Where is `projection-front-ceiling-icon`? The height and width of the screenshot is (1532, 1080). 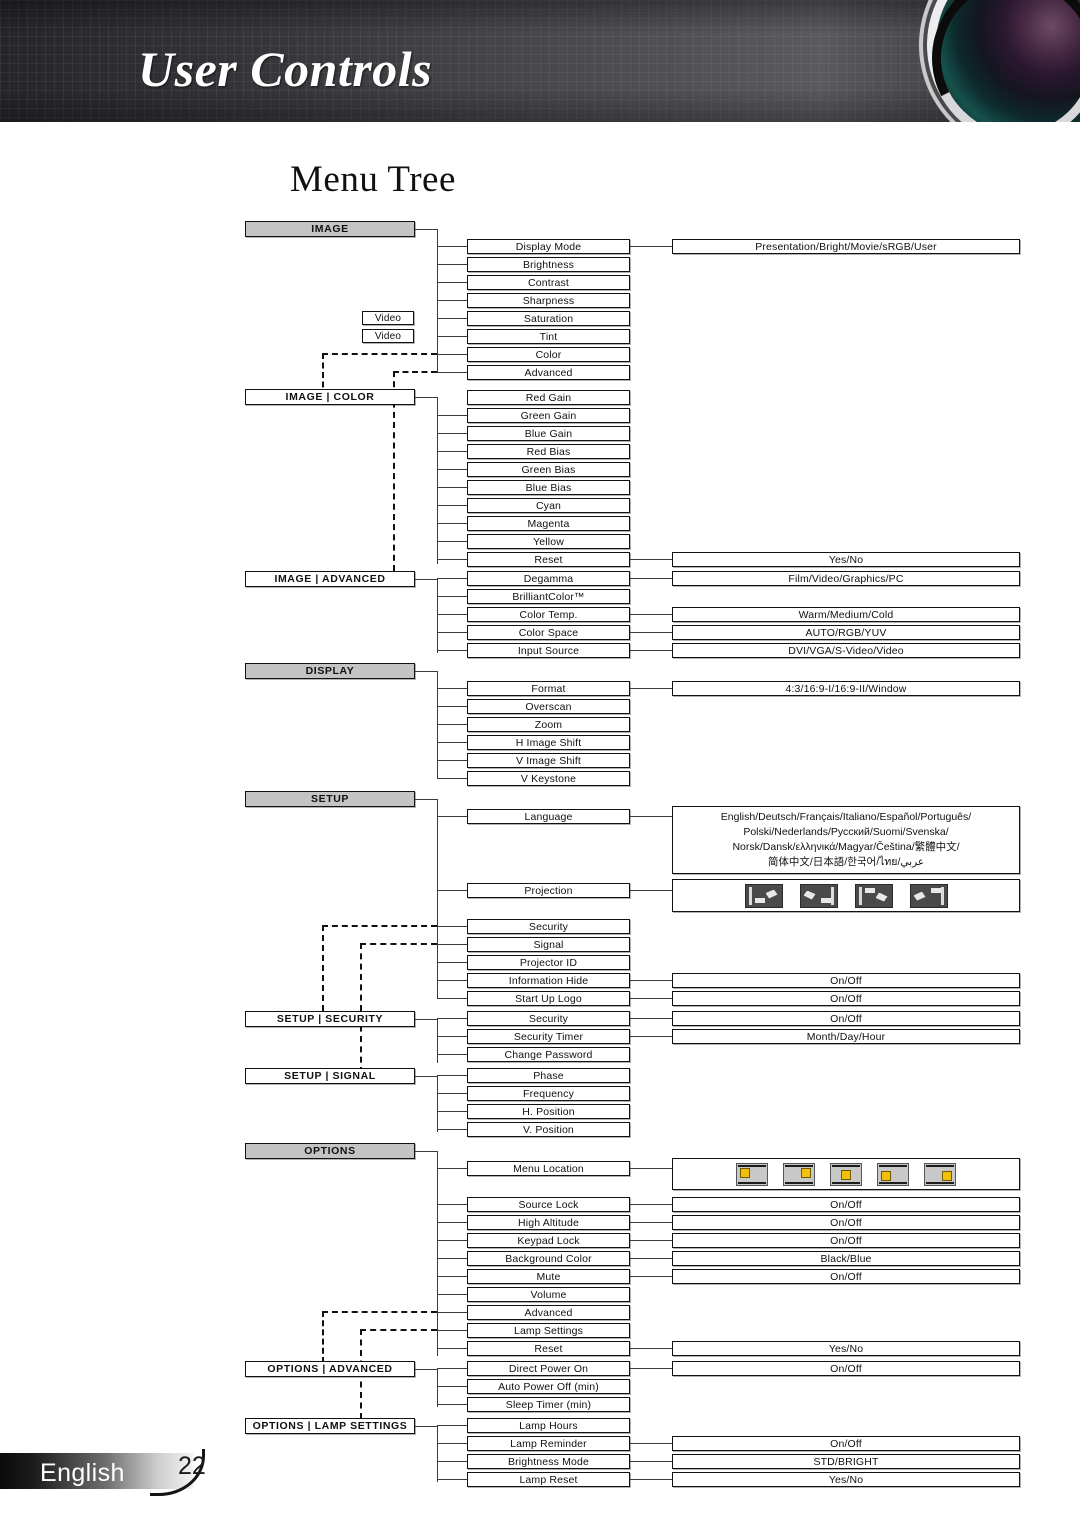
projection-front-ceiling-icon is located at coordinates (873, 895).